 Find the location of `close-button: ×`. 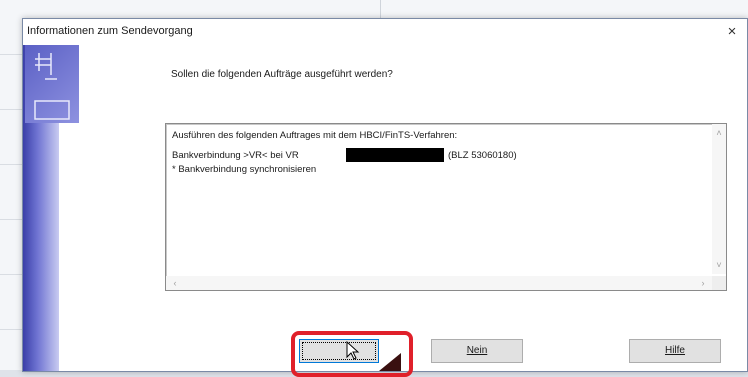

close-button: × is located at coordinates (732, 32).